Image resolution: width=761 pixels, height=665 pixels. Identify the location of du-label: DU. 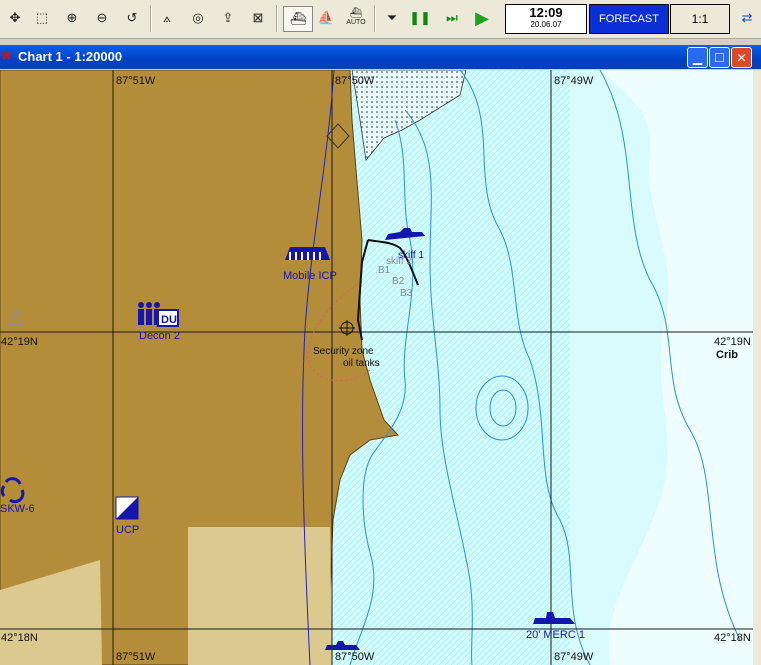
(169, 320).